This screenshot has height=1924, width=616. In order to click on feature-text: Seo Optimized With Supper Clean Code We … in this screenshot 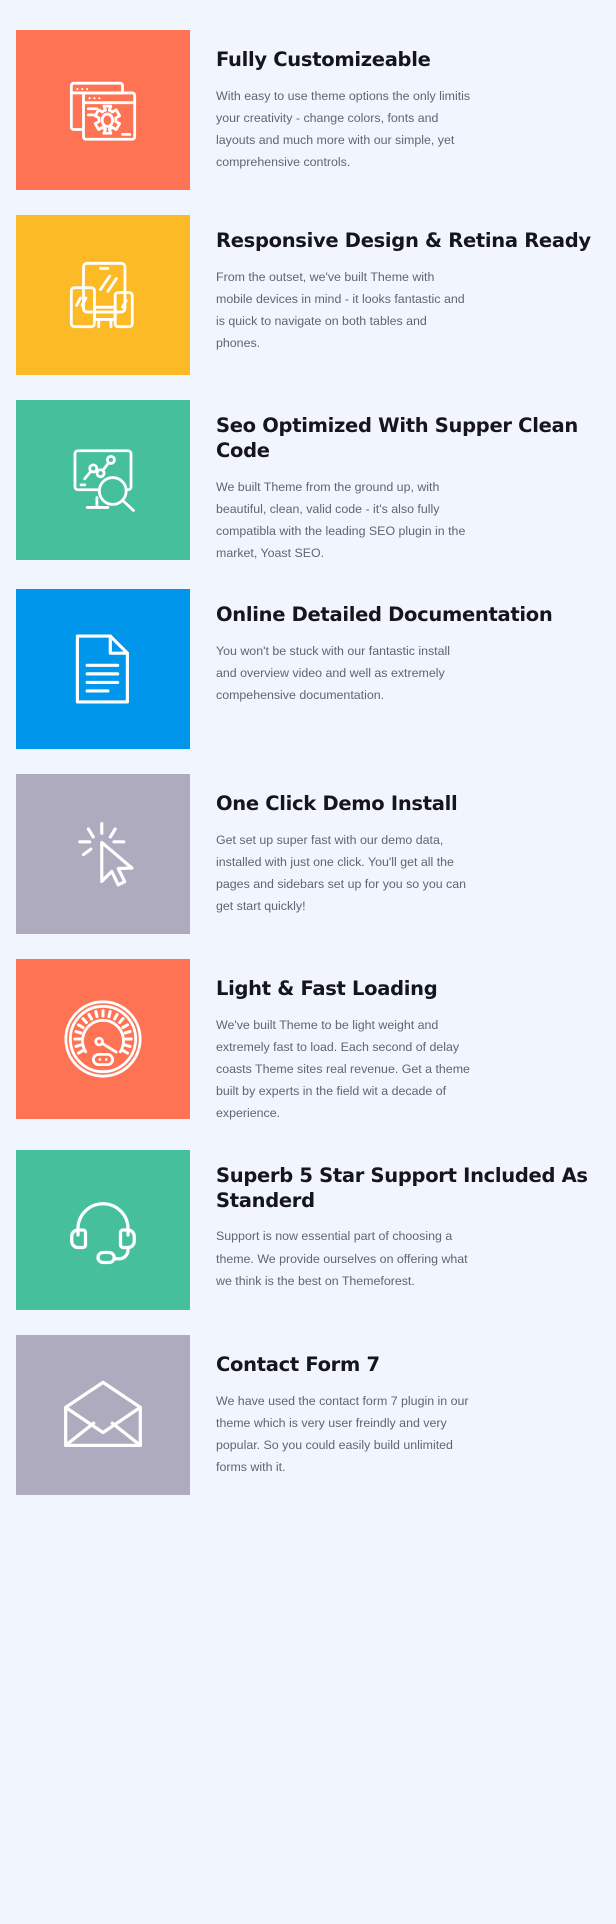, I will do `click(395, 482)`.